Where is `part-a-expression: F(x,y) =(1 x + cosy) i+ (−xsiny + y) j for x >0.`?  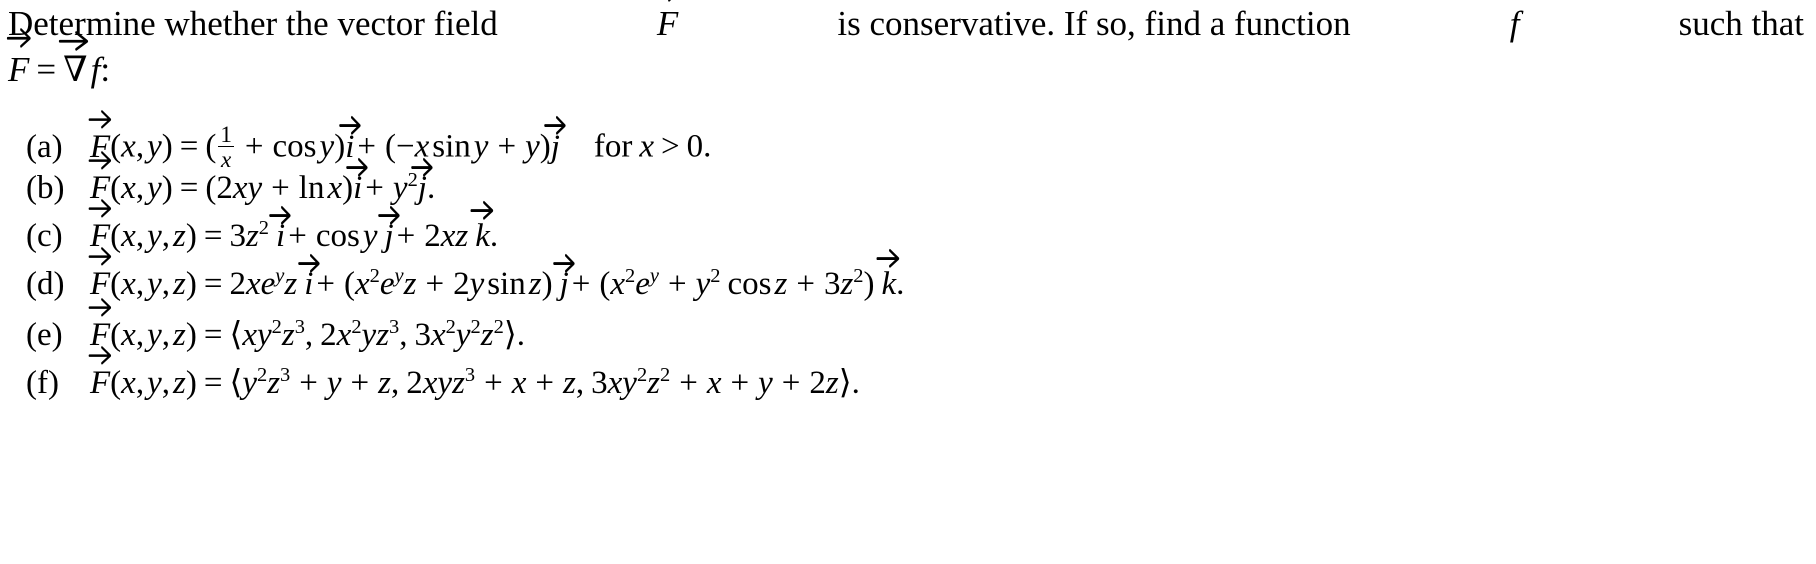 part-a-expression: F(x,y) =(1 x + cosy) i+ (−xsiny + y) j for x >0. is located at coordinates (400, 140).